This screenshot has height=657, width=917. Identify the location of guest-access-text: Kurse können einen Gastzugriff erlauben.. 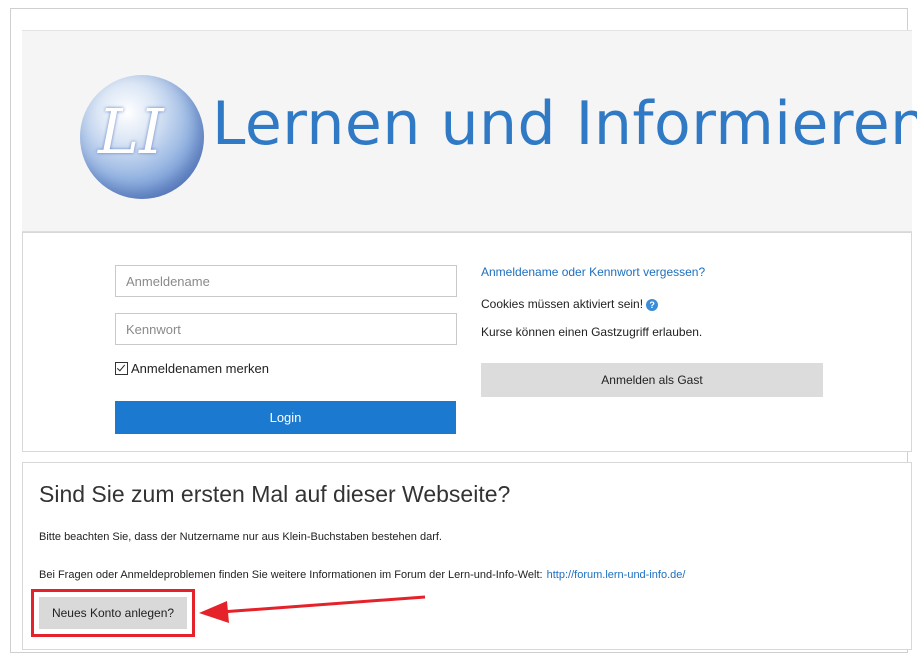
(592, 332).